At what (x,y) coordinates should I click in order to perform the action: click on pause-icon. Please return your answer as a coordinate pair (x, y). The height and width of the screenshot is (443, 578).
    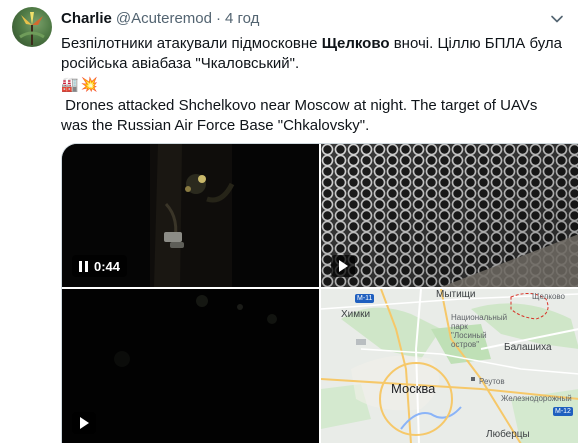
    Looking at the image, I should click on (83, 266).